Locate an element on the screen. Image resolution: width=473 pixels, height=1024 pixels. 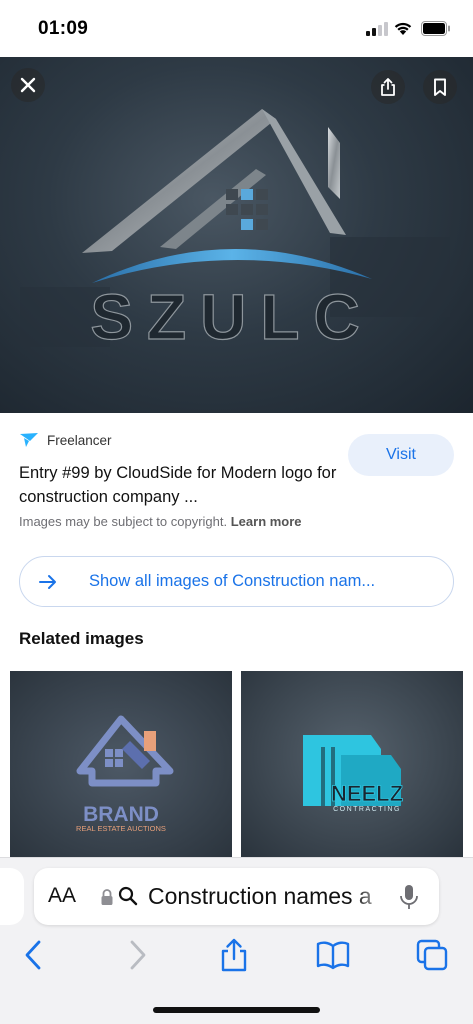
address-bar: AA Construction names a is located at coordinates (236, 896).